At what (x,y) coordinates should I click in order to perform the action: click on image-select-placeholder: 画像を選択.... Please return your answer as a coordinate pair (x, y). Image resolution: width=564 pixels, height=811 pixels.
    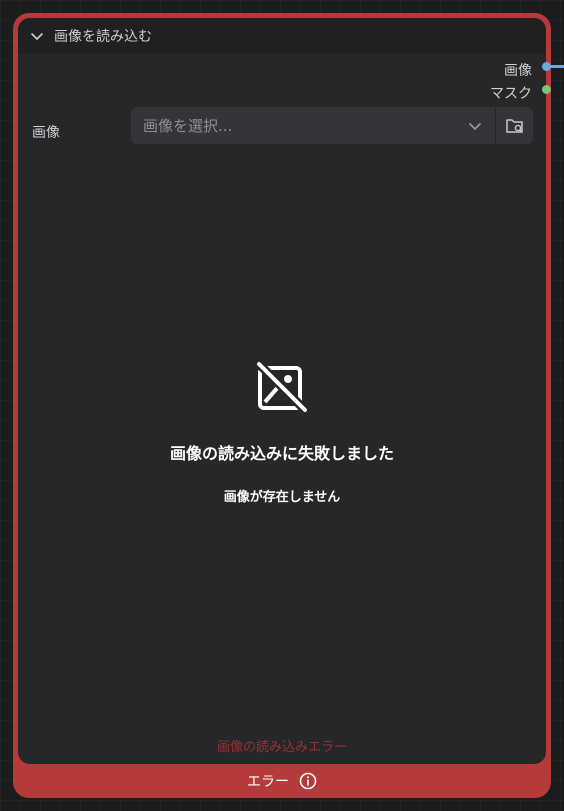
    Looking at the image, I should click on (293, 125).